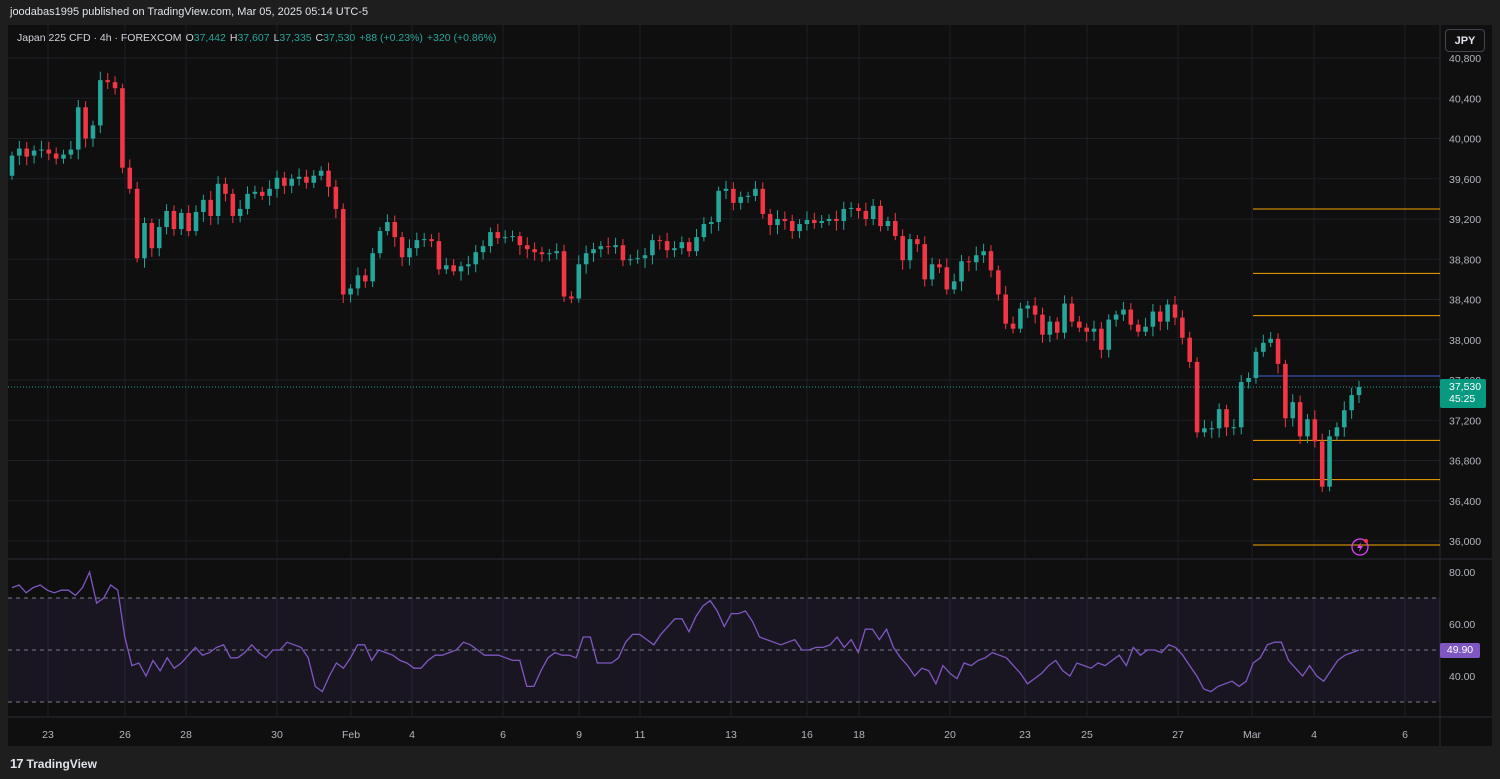  I want to click on symbol-title: Japan 225 CFD · 4h · FOREXCOM, so click(99, 38).